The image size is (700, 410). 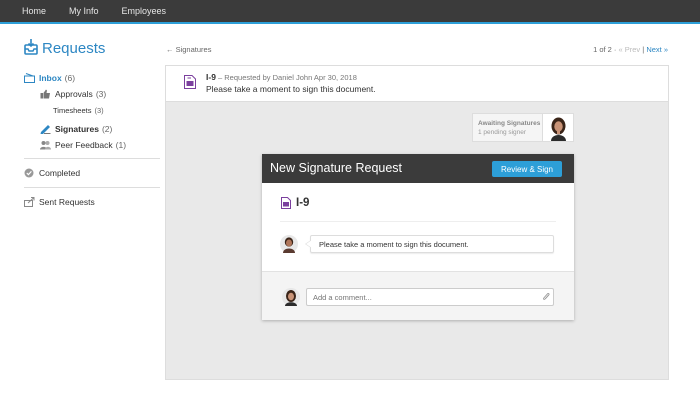 I want to click on card-document-name: I-9, so click(x=303, y=203).